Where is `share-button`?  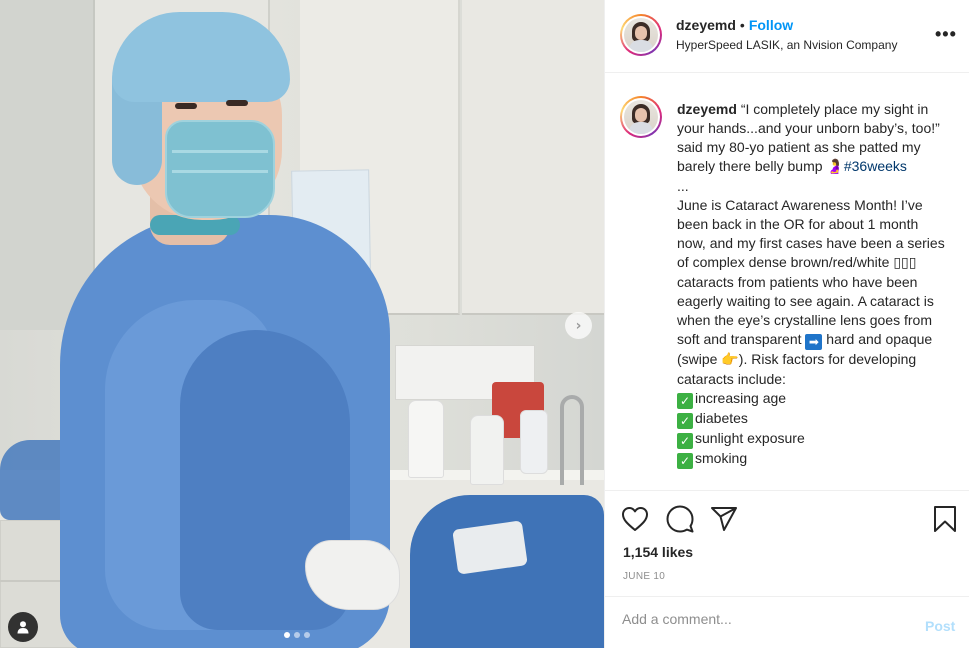
share-button is located at coordinates (724, 519).